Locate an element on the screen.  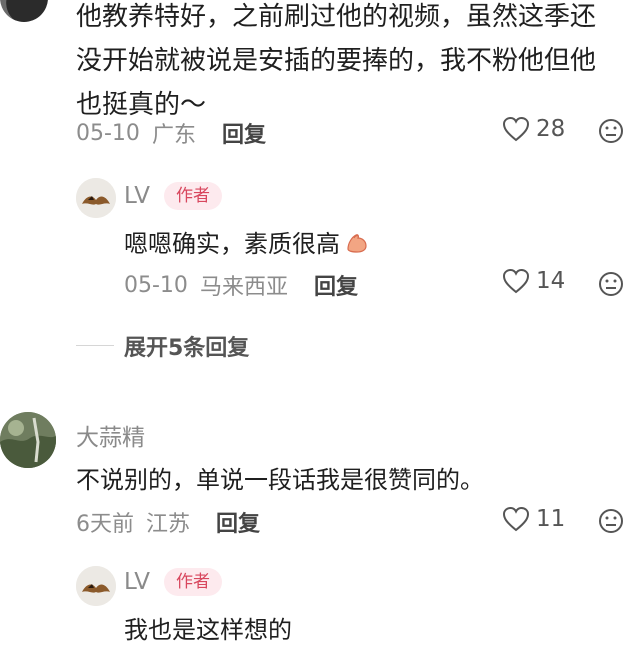
comment-meta: 6天前 江苏 回复 is located at coordinates (168, 522).